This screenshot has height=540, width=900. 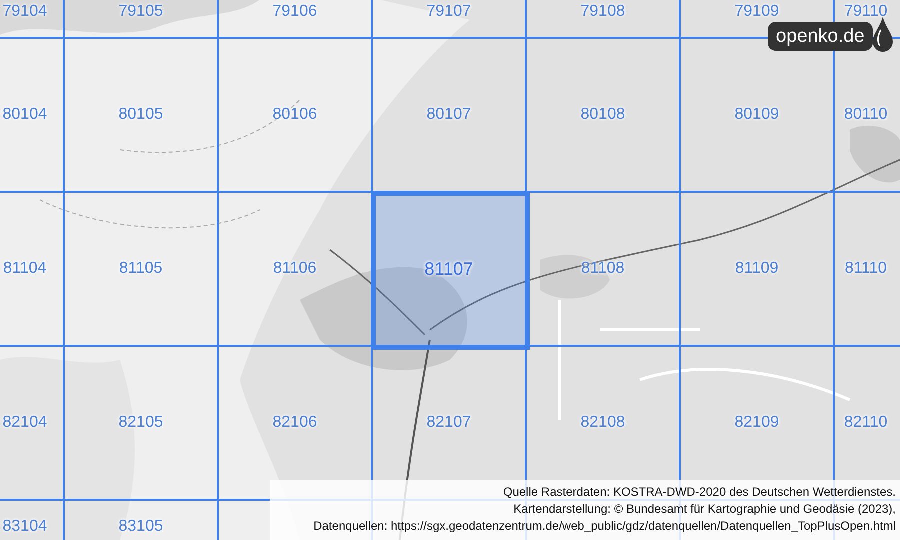 I want to click on drop-icon, so click(x=883, y=35).